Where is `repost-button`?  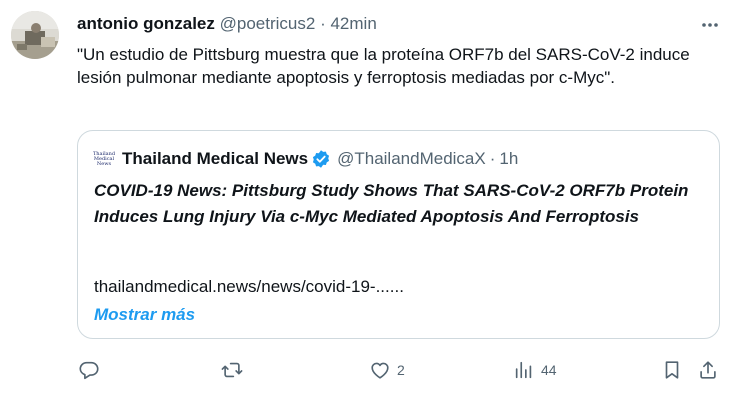
repost-button is located at coordinates (235, 370).